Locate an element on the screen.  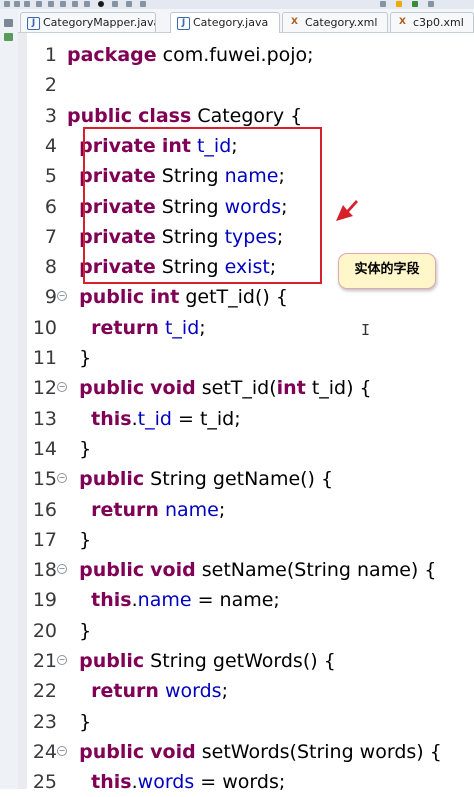
code-text: this.name = name; is located at coordinates (173, 600).